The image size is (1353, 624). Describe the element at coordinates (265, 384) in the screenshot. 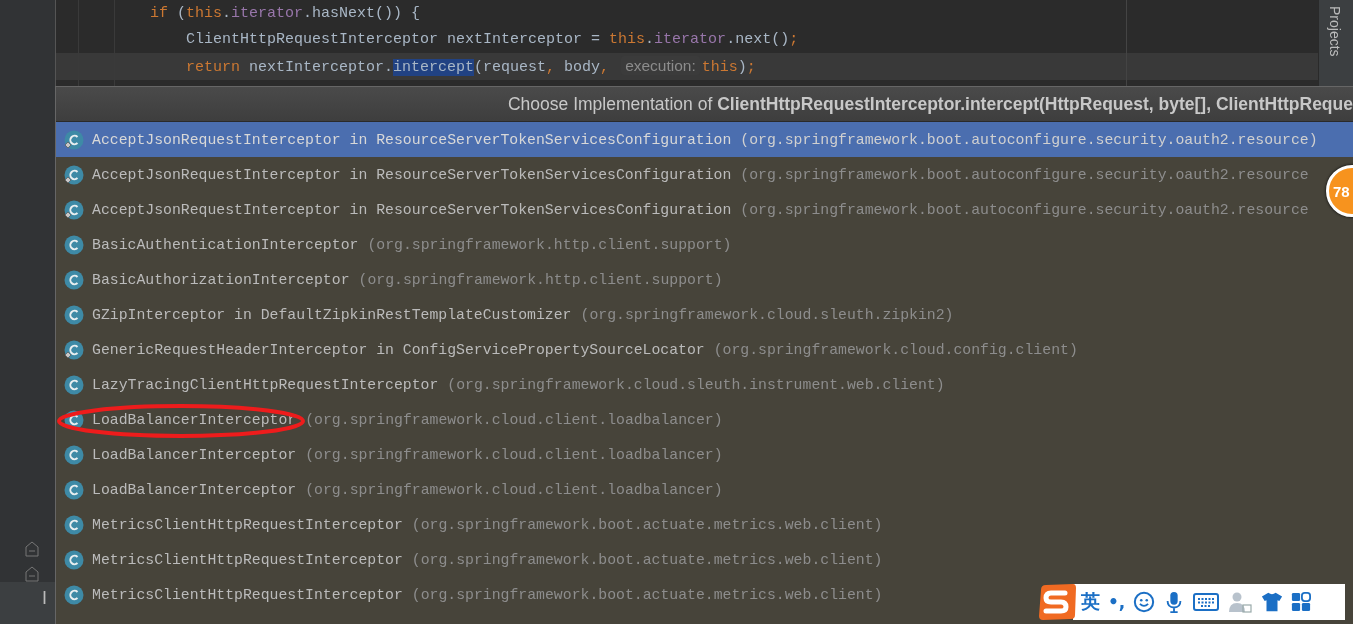

I see `class-name: LazyTracingClientHttpRequestInterceptor` at that location.